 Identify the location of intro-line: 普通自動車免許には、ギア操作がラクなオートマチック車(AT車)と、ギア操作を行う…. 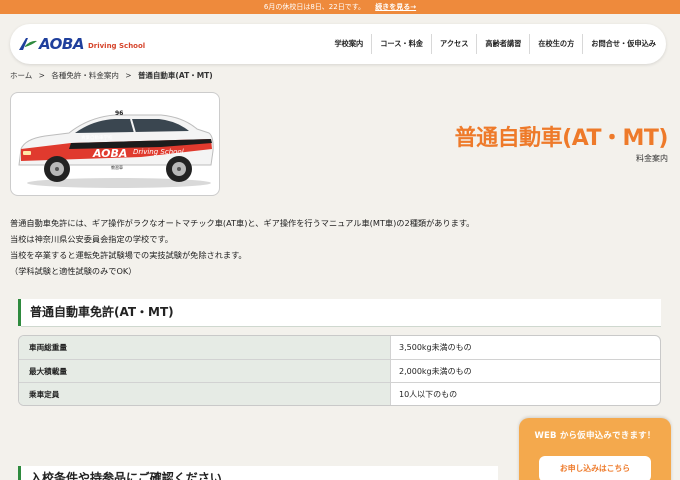
(242, 223).